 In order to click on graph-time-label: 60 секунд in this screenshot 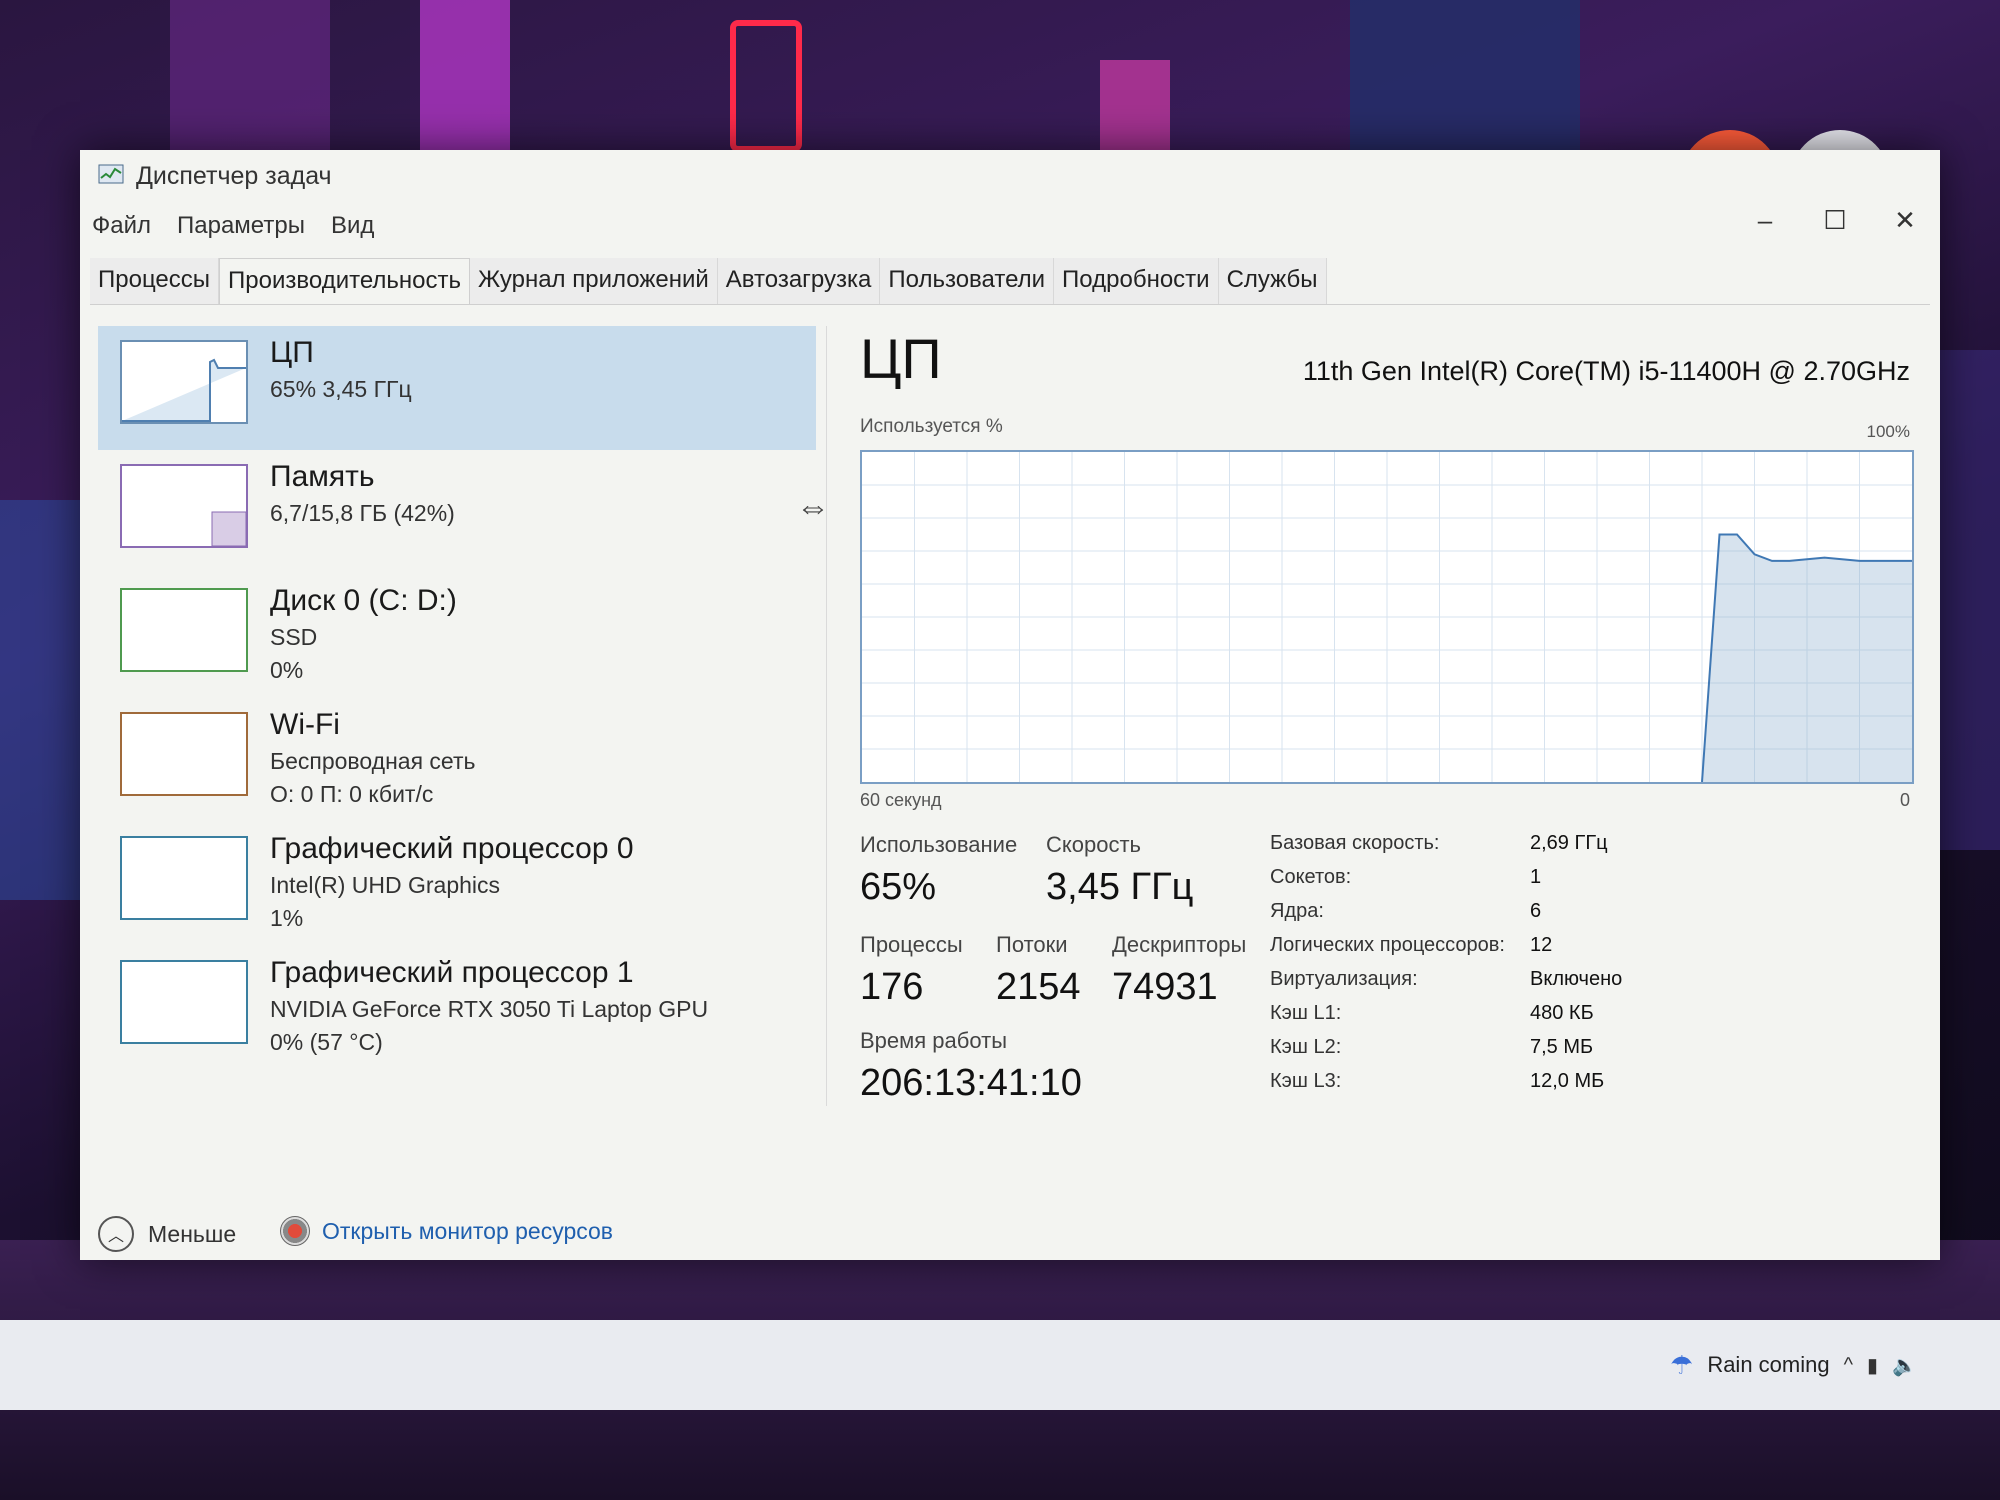, I will do `click(901, 800)`.